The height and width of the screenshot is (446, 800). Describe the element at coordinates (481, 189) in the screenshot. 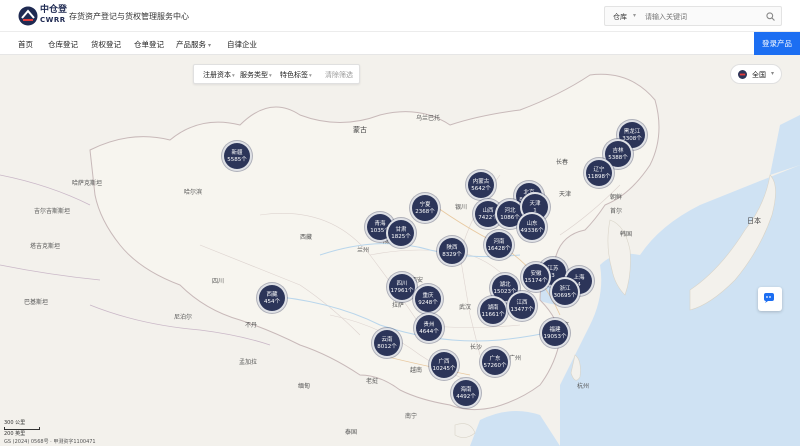

I see `cluster-count: 5642个` at that location.